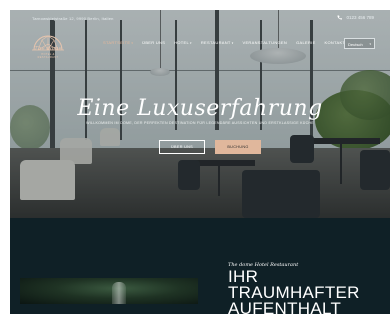 This screenshot has height=314, width=390. Describe the element at coordinates (183, 42) in the screenshot. I see `nav-item-hotel: HOTEL ▾` at that location.